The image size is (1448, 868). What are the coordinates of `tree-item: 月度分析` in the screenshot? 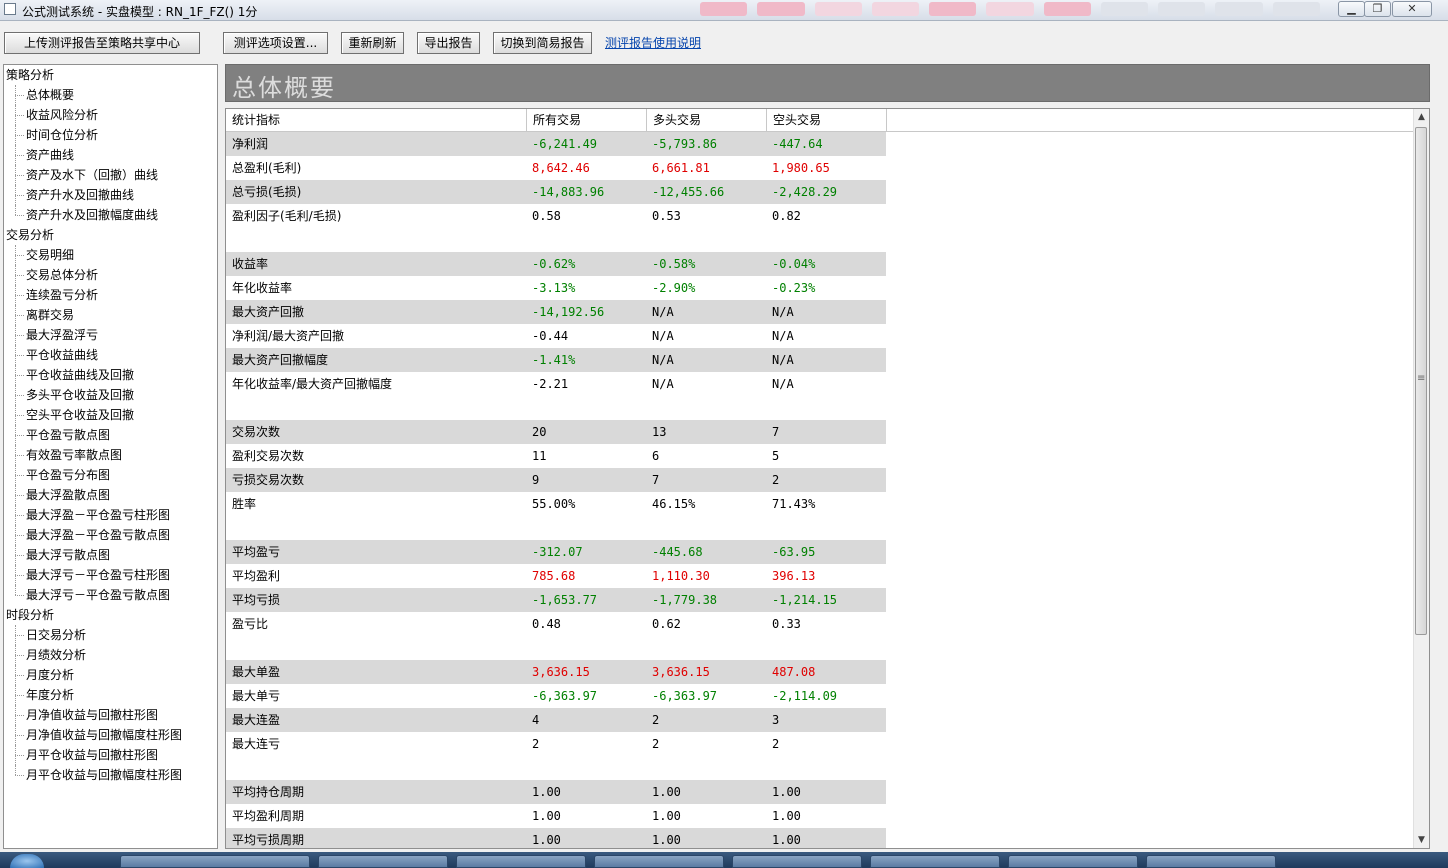 It's located at (110, 675).